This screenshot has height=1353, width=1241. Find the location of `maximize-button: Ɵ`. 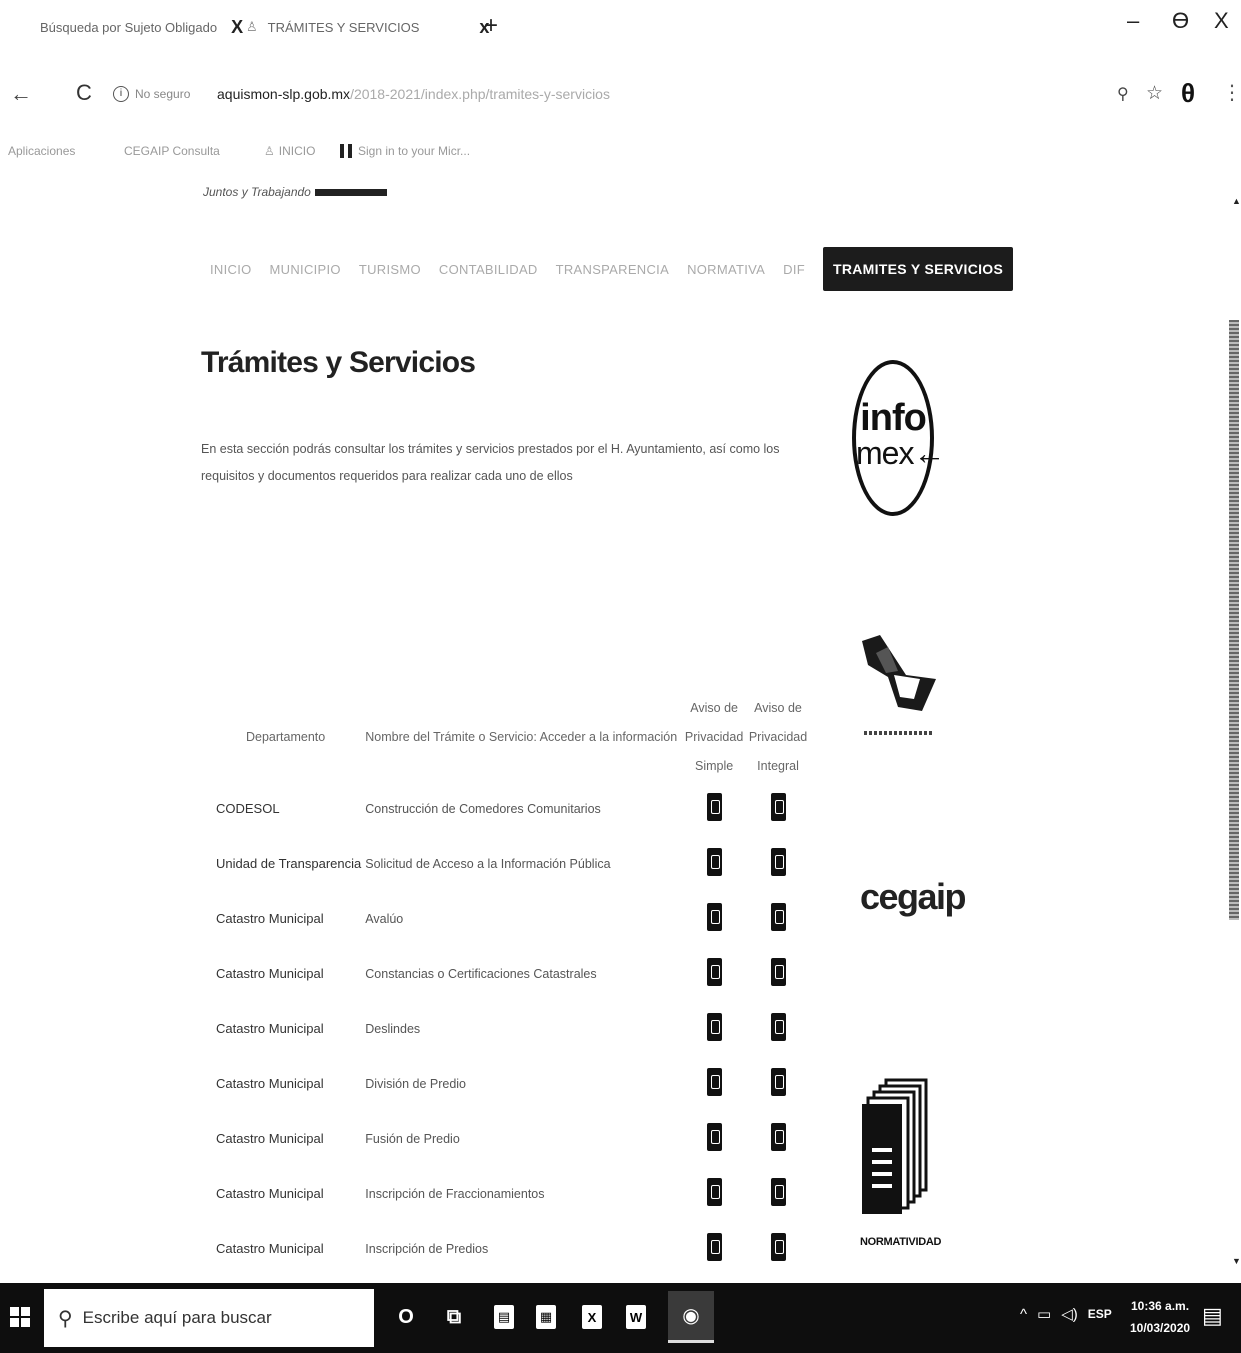

maximize-button: Ɵ is located at coordinates (1180, 21).